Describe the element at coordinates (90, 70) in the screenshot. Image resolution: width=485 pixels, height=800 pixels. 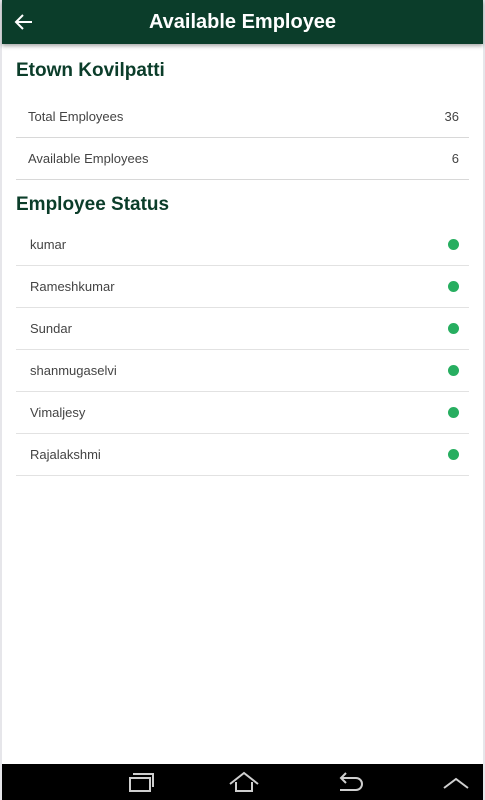
I see `branch-title: Etown Kovilpatti` at that location.